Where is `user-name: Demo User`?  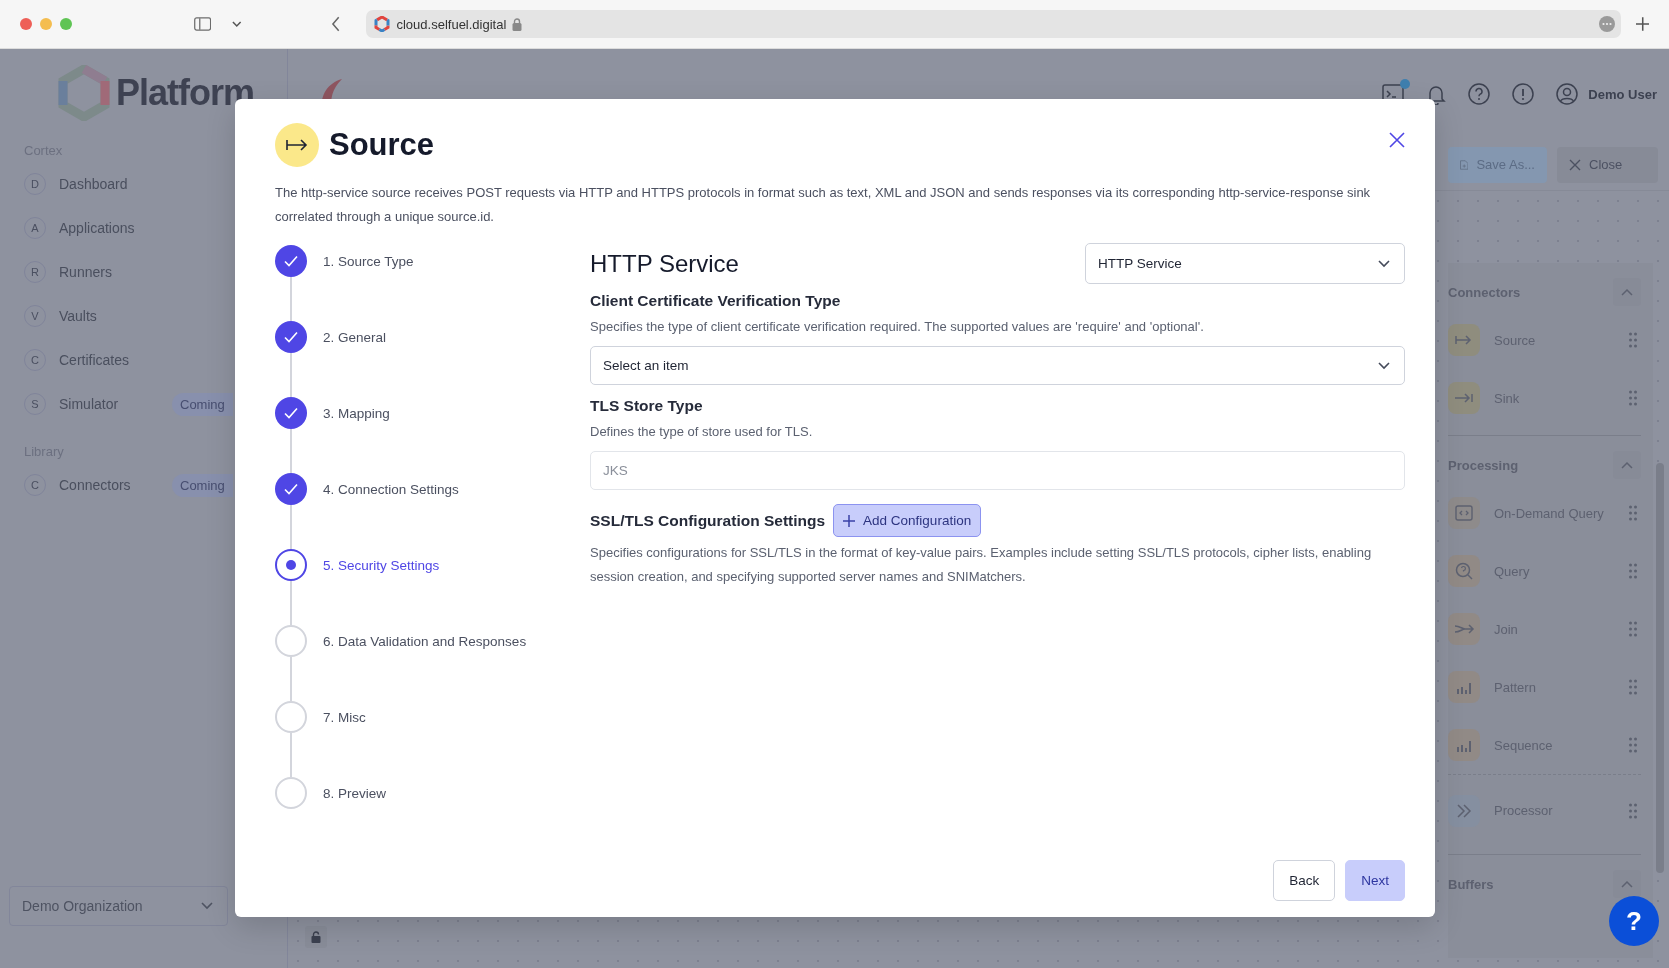 user-name: Demo User is located at coordinates (1622, 94).